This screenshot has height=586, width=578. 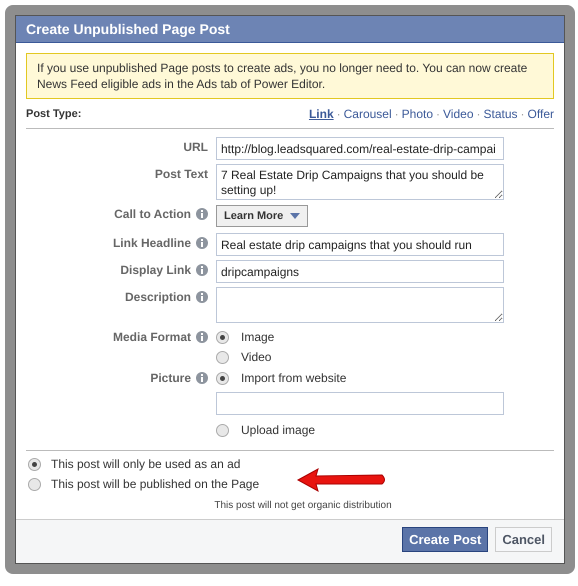 I want to click on text-field, so click(x=360, y=403).